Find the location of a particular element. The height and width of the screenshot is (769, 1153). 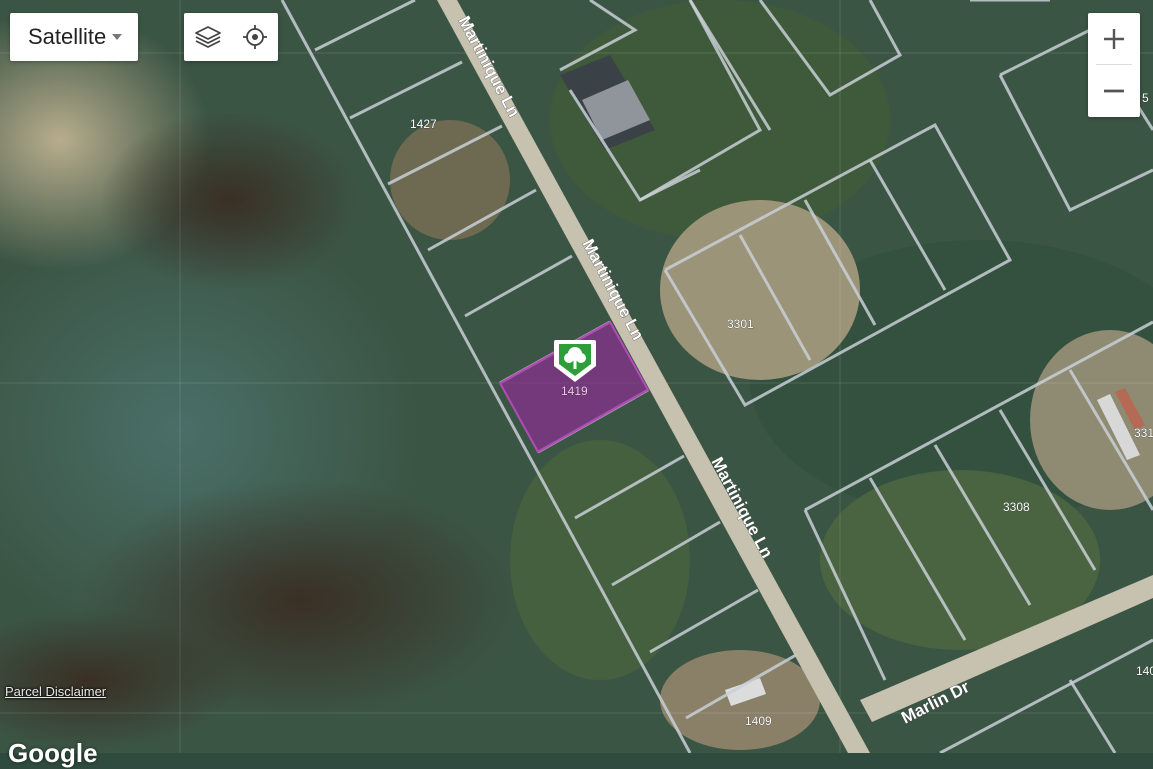

parcel-disclaimer-link: Parcel Disclaimer is located at coordinates (55, 691).